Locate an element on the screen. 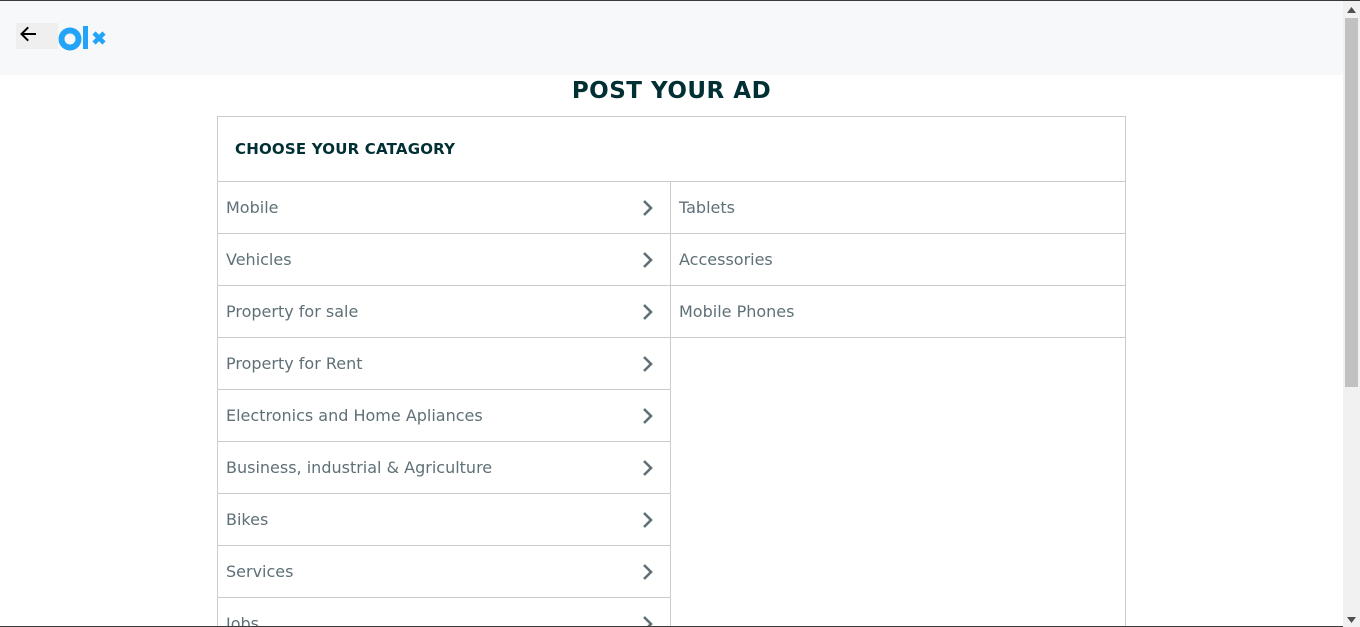 The image size is (1360, 627). category-item-mobile: Mobile is located at coordinates (444, 208).